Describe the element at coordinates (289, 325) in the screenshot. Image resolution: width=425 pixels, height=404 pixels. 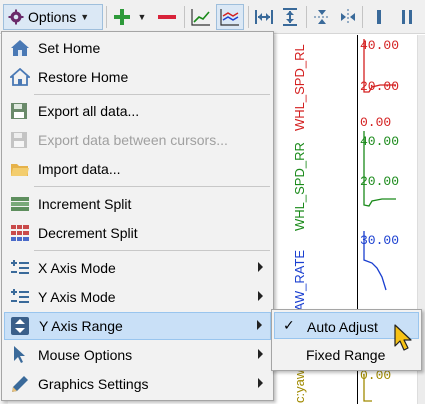
I see `checkmark-icon: ✓` at that location.